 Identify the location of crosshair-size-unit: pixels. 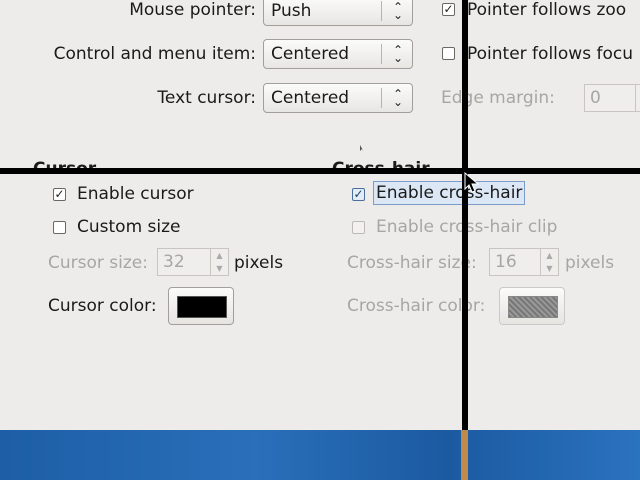
(590, 263).